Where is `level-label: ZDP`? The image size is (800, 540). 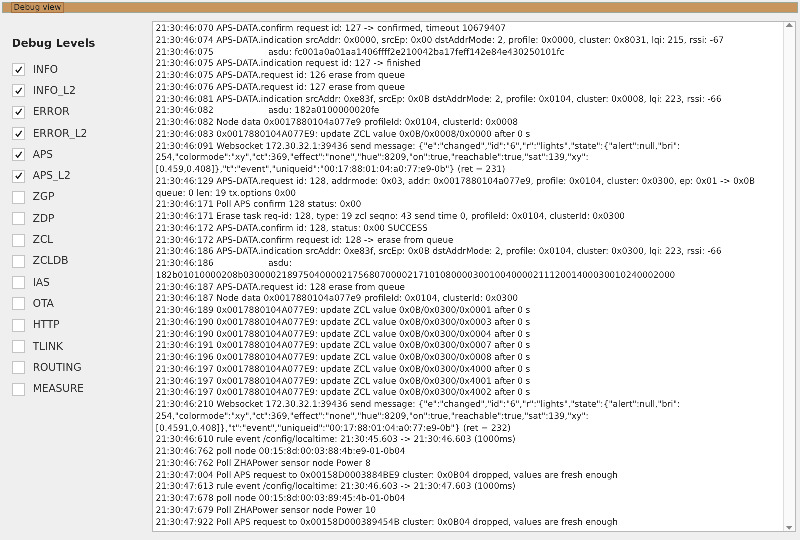 level-label: ZDP is located at coordinates (44, 218).